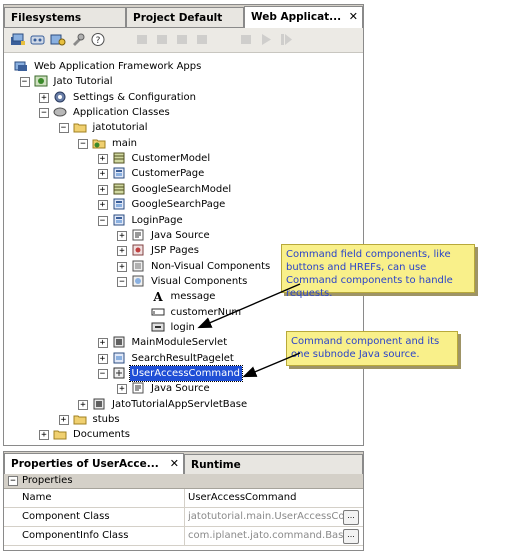  I want to click on arrow-to-useraccesscommand, so click(271, 365).